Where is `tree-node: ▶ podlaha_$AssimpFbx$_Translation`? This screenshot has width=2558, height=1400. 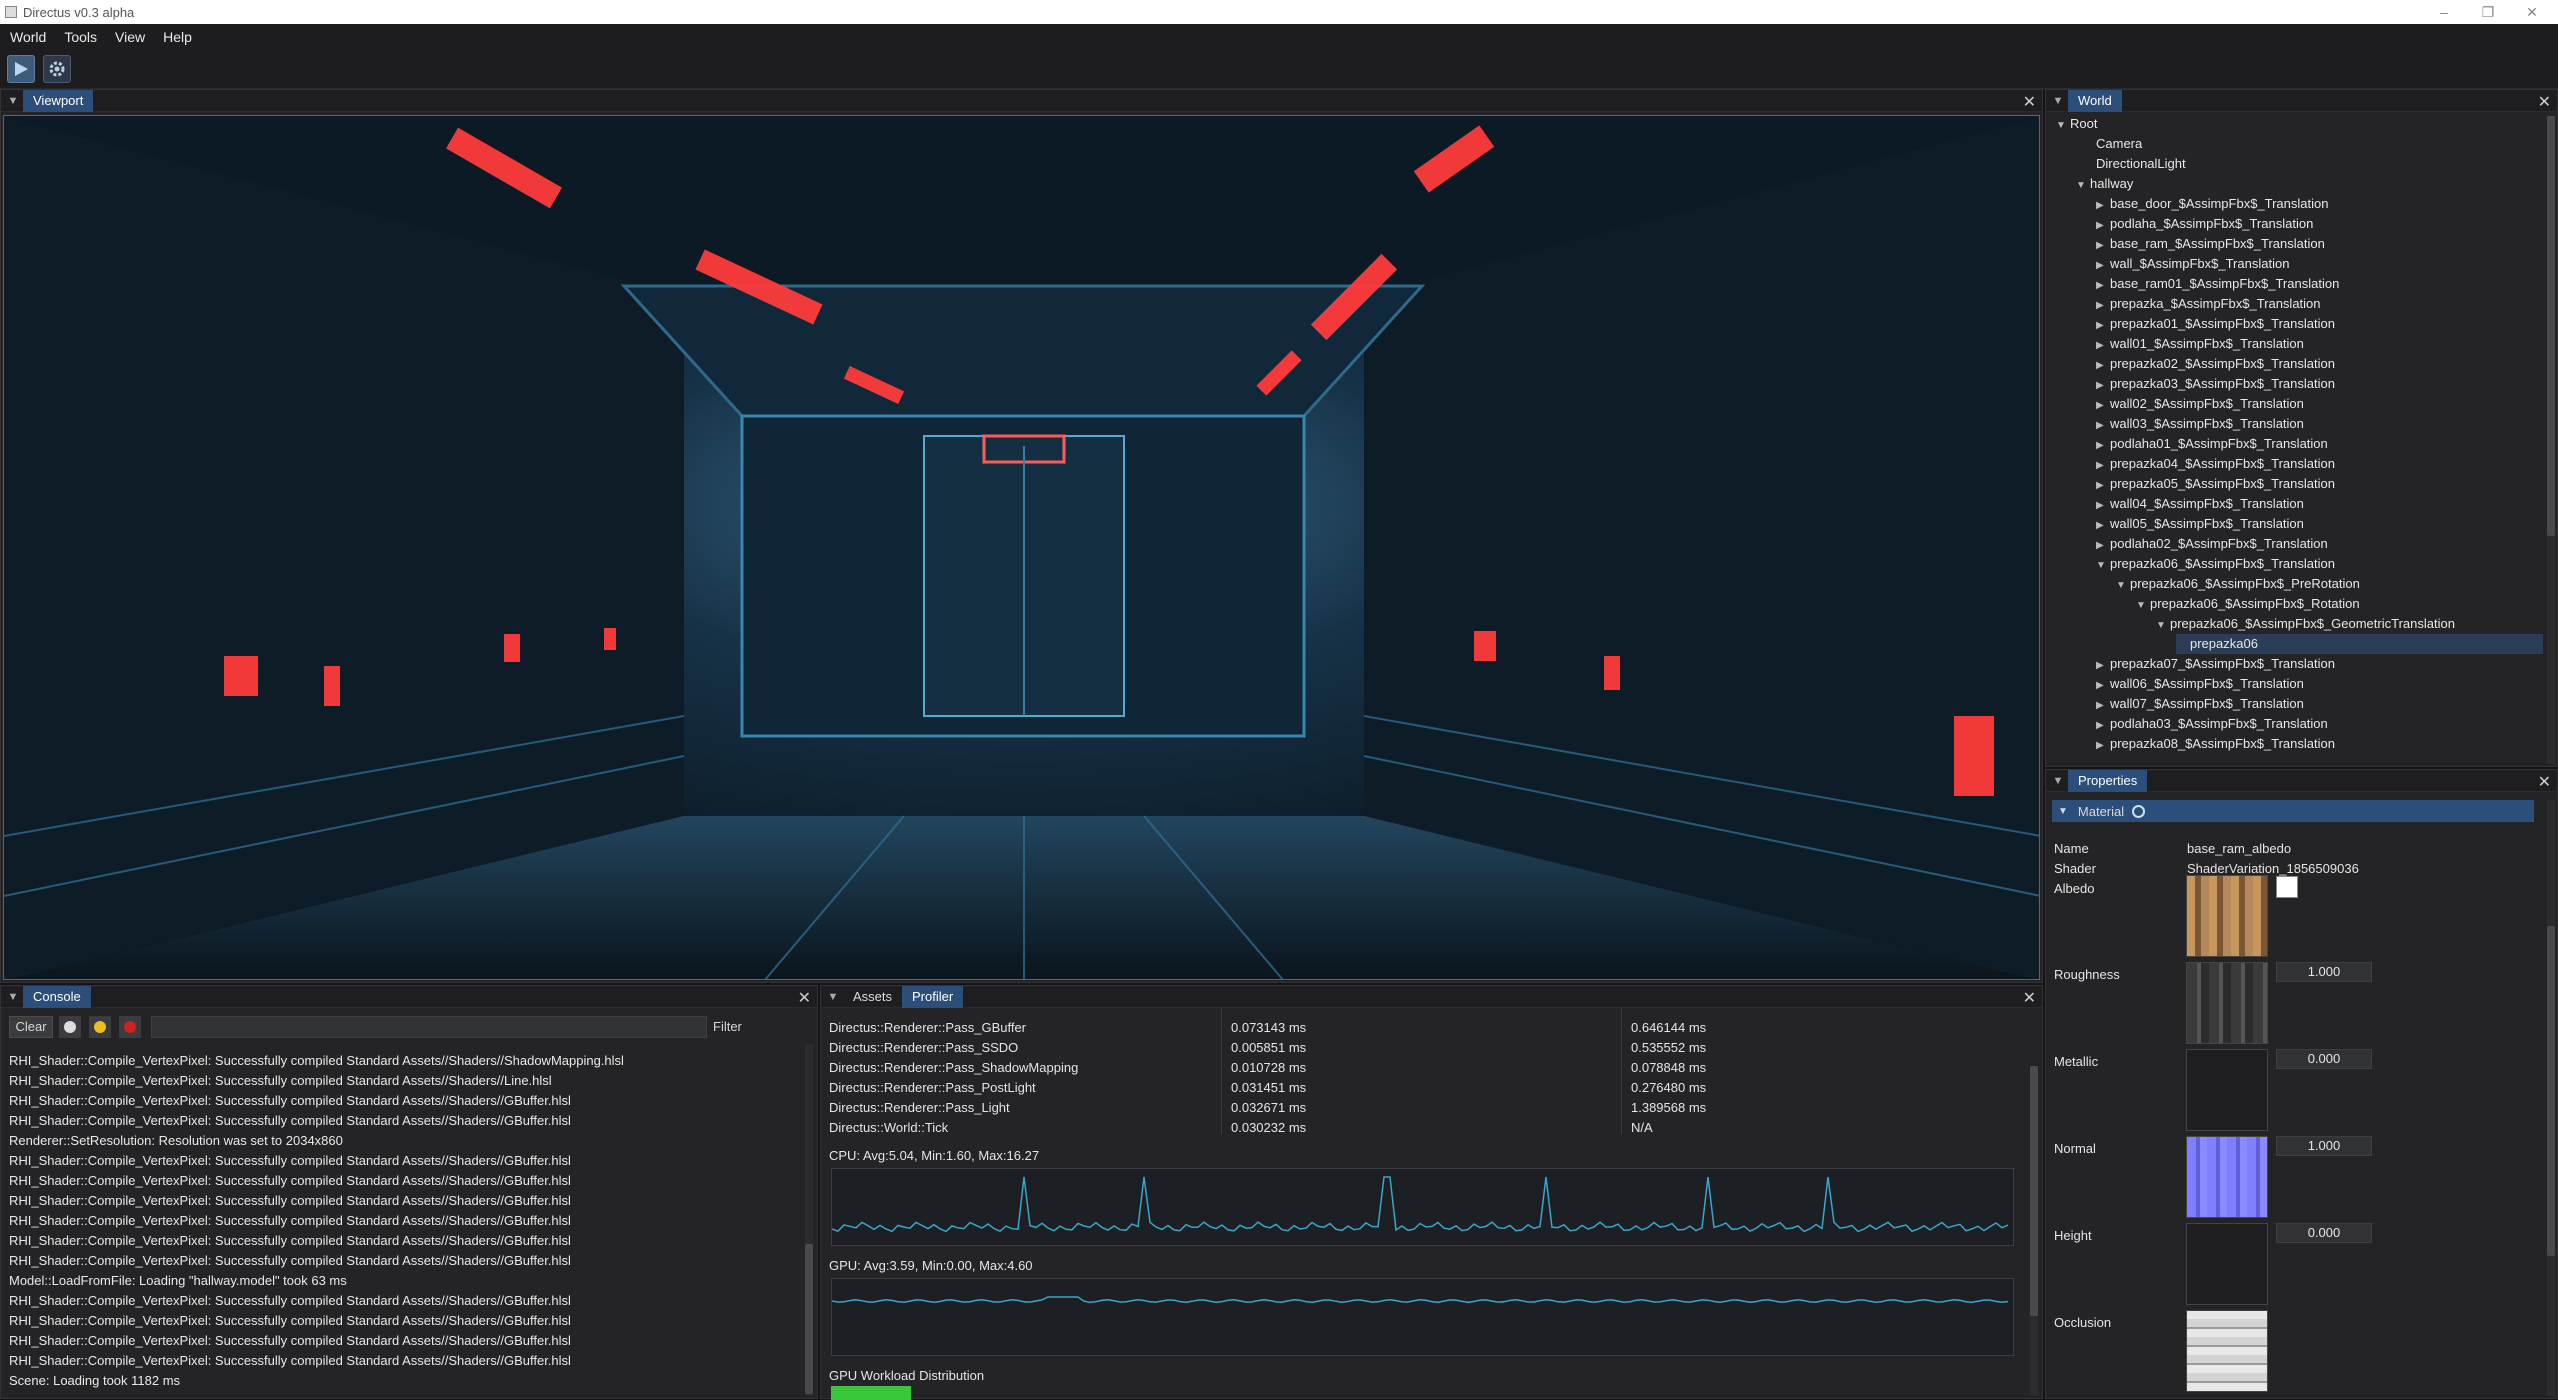 tree-node: ▶ podlaha_$AssimpFbx$_Translation is located at coordinates (2204, 224).